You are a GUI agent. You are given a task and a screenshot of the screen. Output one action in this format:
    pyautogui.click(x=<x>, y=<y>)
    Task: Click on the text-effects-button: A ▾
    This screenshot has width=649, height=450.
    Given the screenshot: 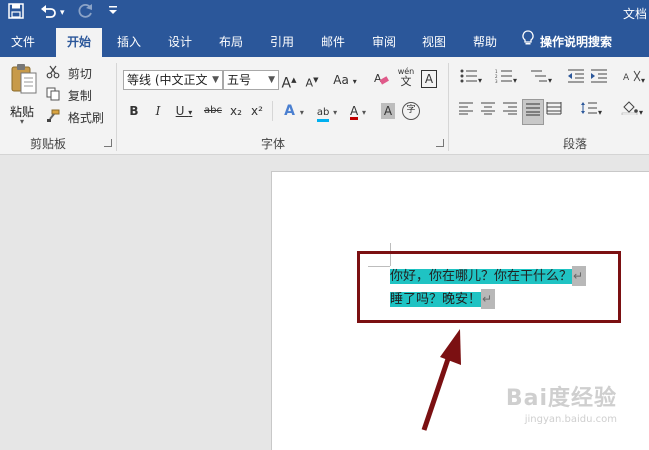 What is the action you would take?
    pyautogui.click(x=294, y=111)
    